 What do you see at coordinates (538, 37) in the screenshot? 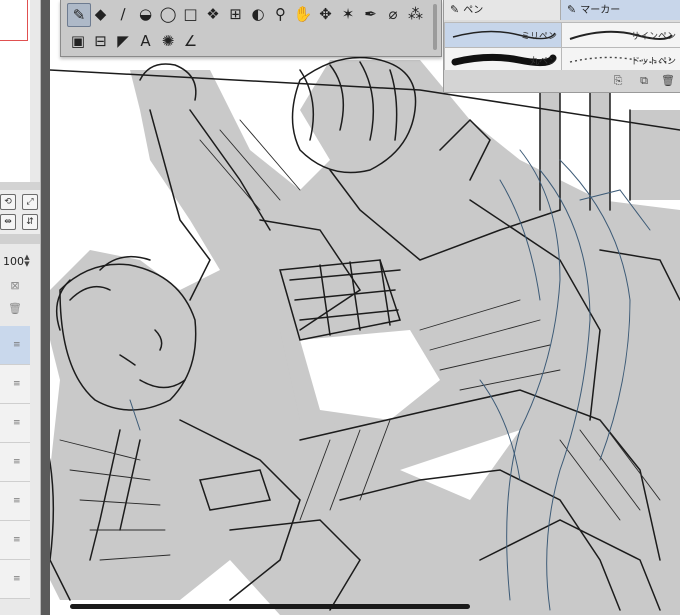
I see `brush-label: ミリペン` at bounding box center [538, 37].